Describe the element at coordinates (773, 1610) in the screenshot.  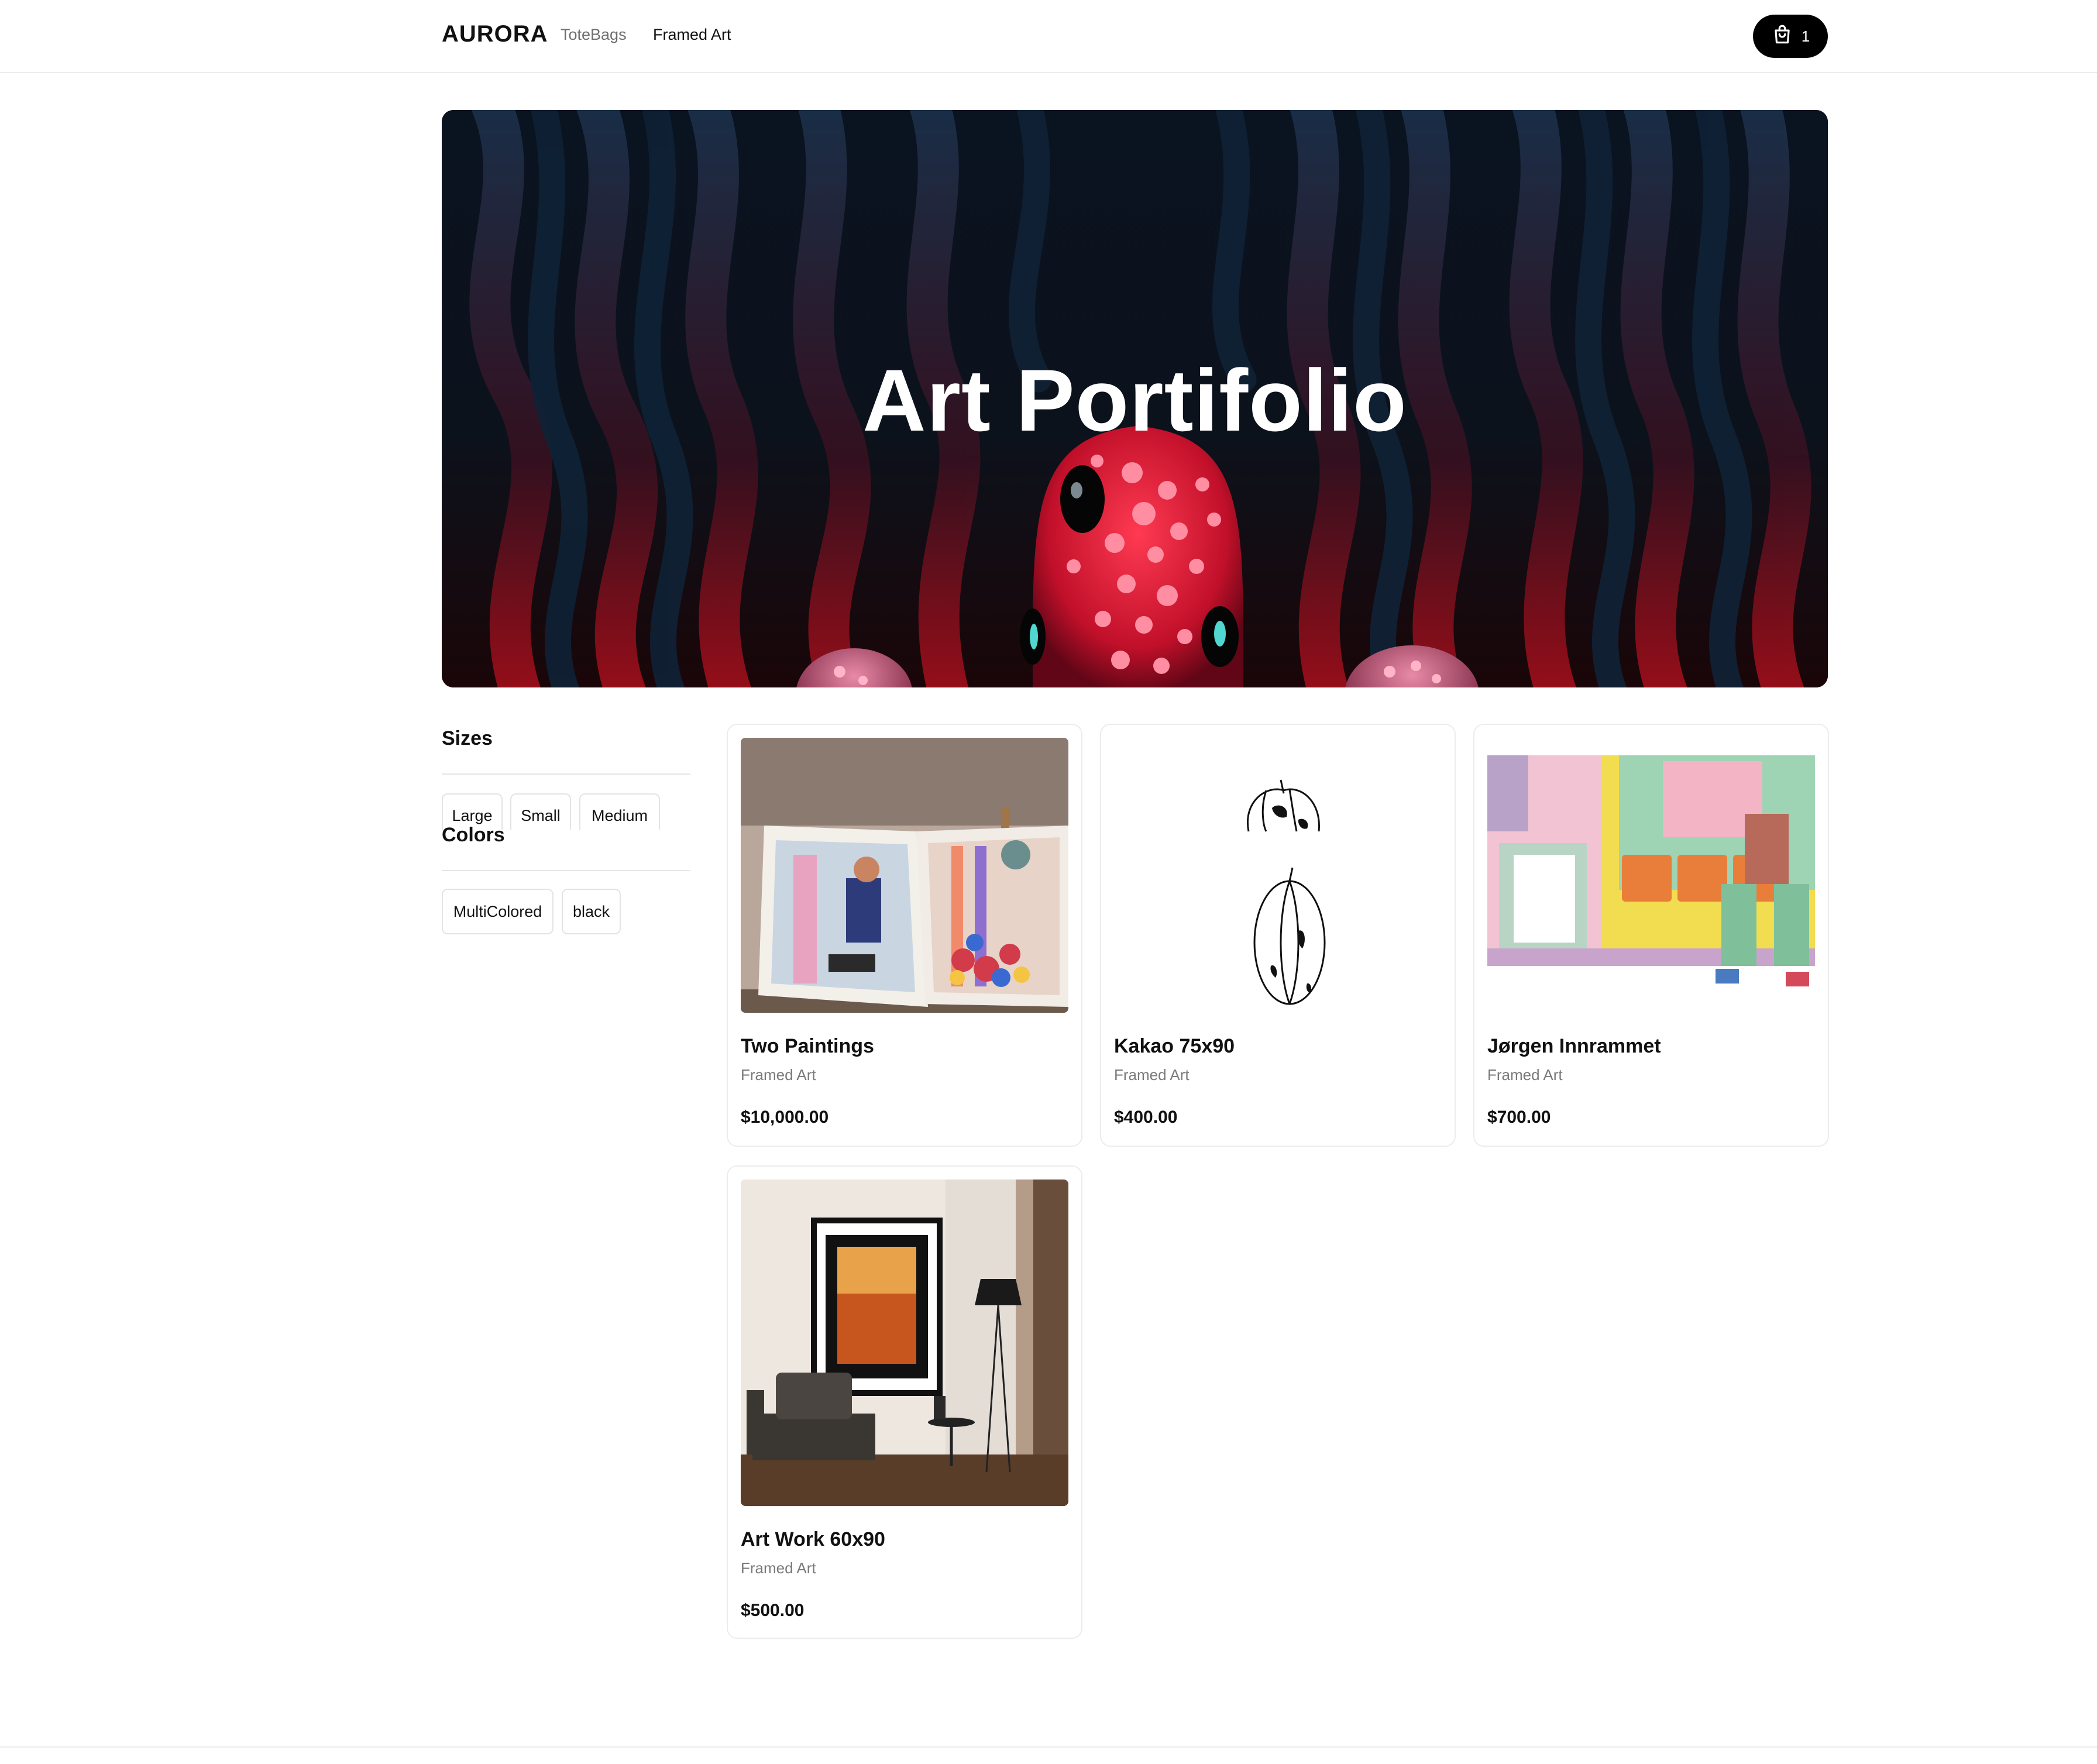
I see `product-price: $500.00` at that location.